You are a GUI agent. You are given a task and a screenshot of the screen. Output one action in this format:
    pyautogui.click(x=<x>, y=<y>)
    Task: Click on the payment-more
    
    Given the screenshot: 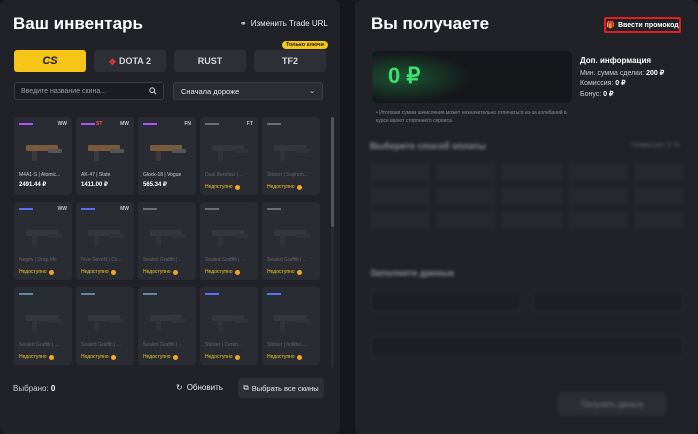 What is the action you would take?
    pyautogui.click(x=390, y=244)
    